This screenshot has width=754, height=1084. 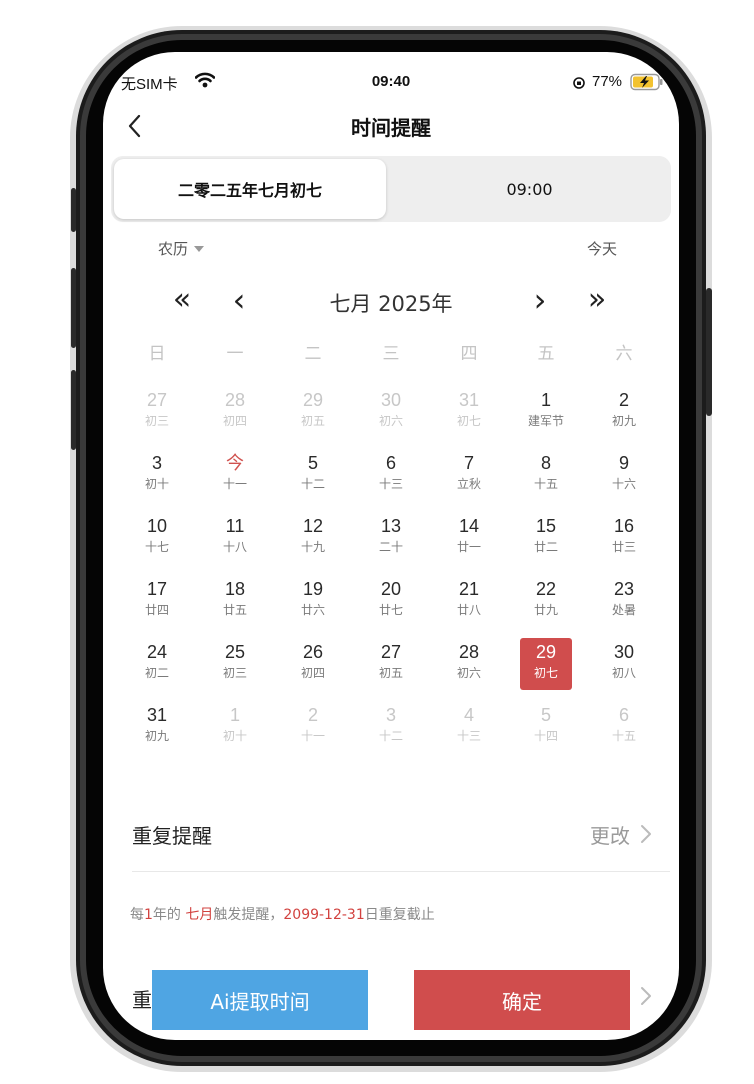 I want to click on prev-month-button: ‹, so click(x=239, y=300).